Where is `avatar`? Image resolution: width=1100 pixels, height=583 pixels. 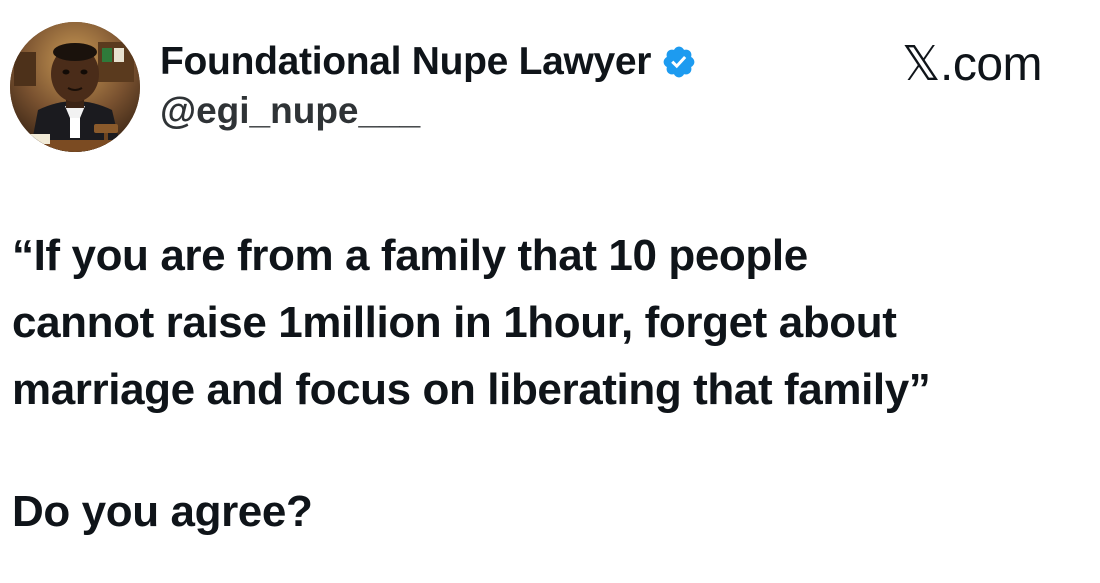 avatar is located at coordinates (75, 87).